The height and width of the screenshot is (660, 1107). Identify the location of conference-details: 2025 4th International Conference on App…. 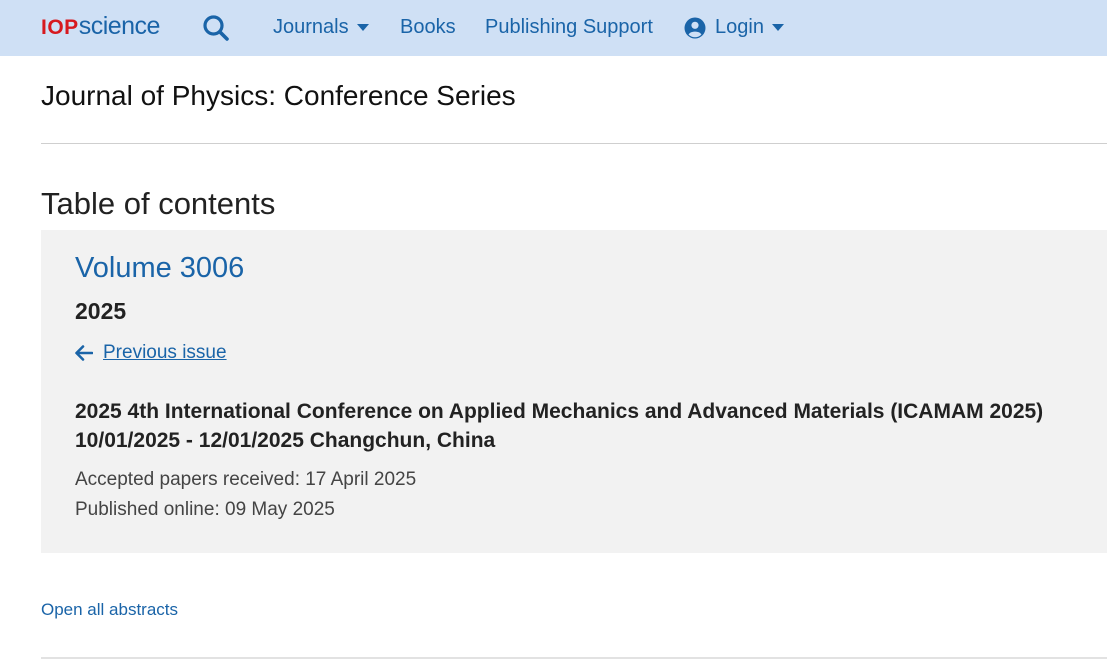
(587, 426).